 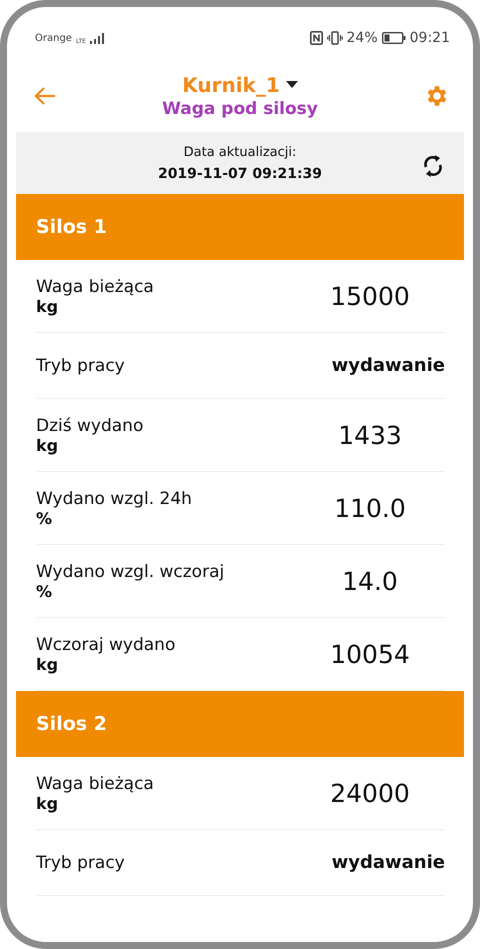 I want to click on back-arrow-icon, so click(x=45, y=96).